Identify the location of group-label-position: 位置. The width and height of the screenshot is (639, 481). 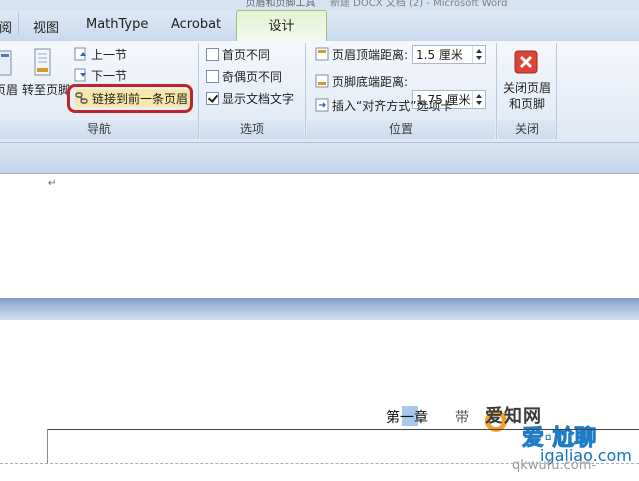
(400, 129).